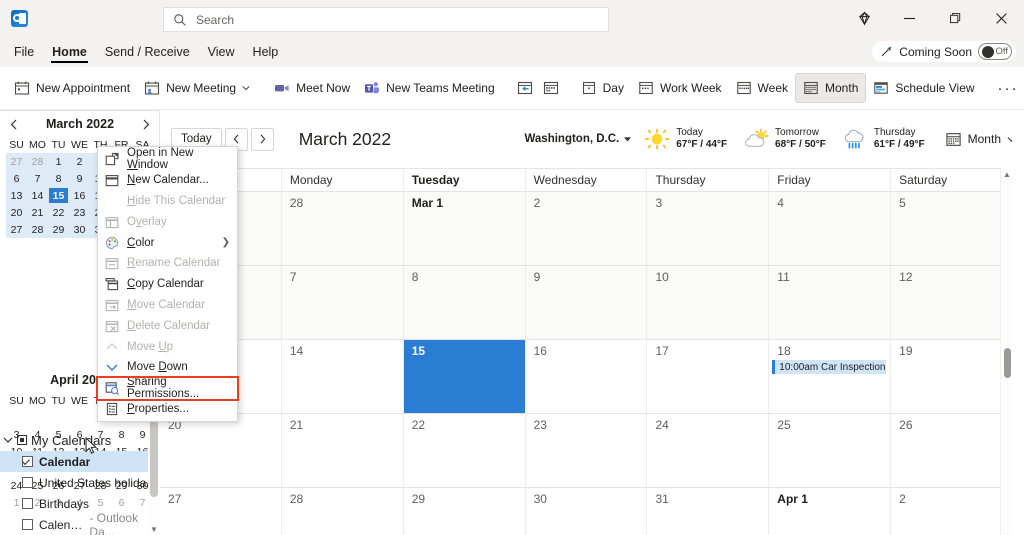  What do you see at coordinates (831, 88) in the screenshot?
I see `month-view-button: Month` at bounding box center [831, 88].